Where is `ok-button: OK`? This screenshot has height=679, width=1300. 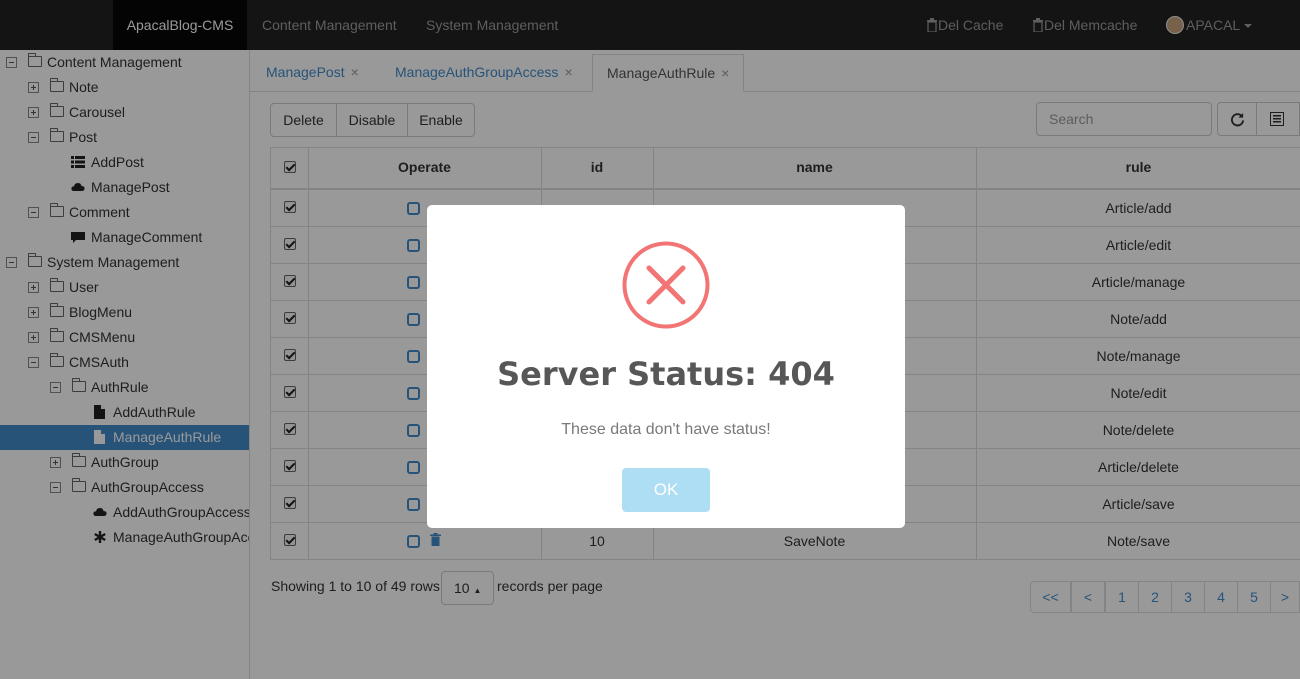 ok-button: OK is located at coordinates (666, 490).